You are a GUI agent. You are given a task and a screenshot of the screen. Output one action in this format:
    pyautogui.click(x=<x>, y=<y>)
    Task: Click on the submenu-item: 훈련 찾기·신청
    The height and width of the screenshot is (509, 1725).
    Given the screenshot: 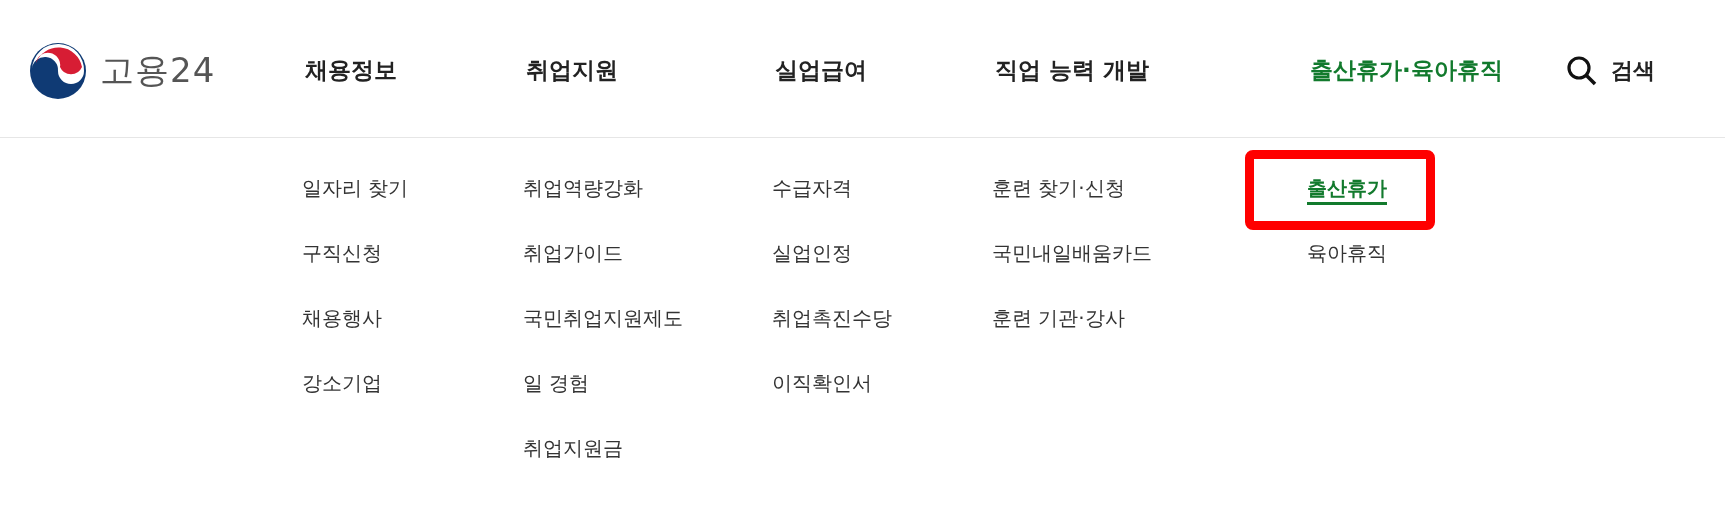 What is the action you would take?
    pyautogui.click(x=1058, y=189)
    